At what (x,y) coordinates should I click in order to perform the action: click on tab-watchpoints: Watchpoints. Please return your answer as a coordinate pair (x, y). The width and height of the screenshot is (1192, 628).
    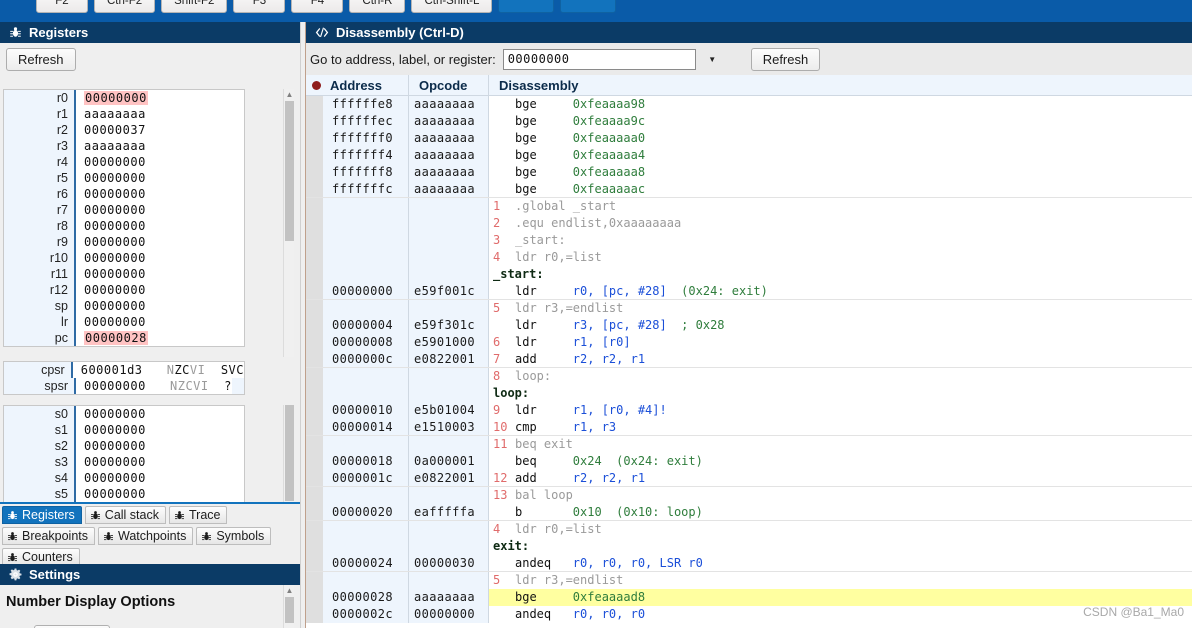
    Looking at the image, I should click on (146, 536).